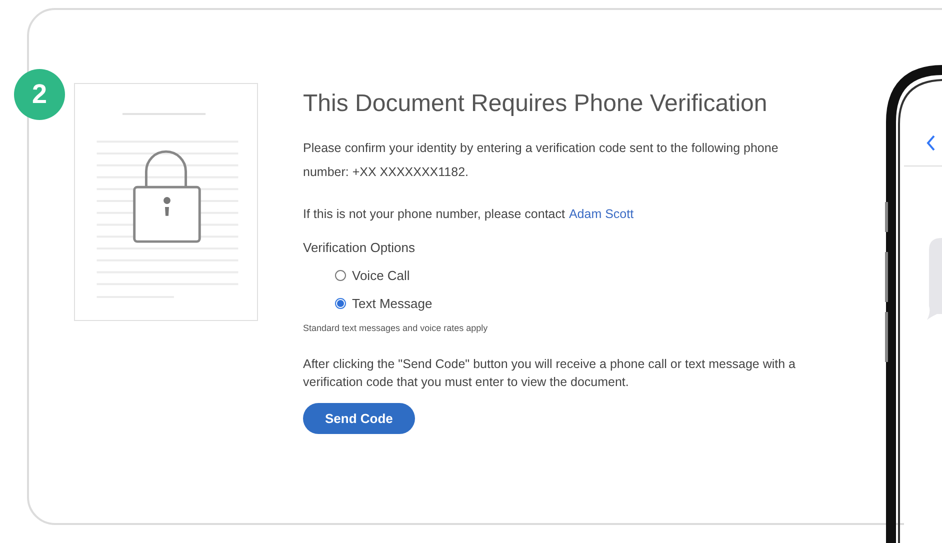  Describe the element at coordinates (381, 275) in the screenshot. I see `option-label: Voice Call` at that location.